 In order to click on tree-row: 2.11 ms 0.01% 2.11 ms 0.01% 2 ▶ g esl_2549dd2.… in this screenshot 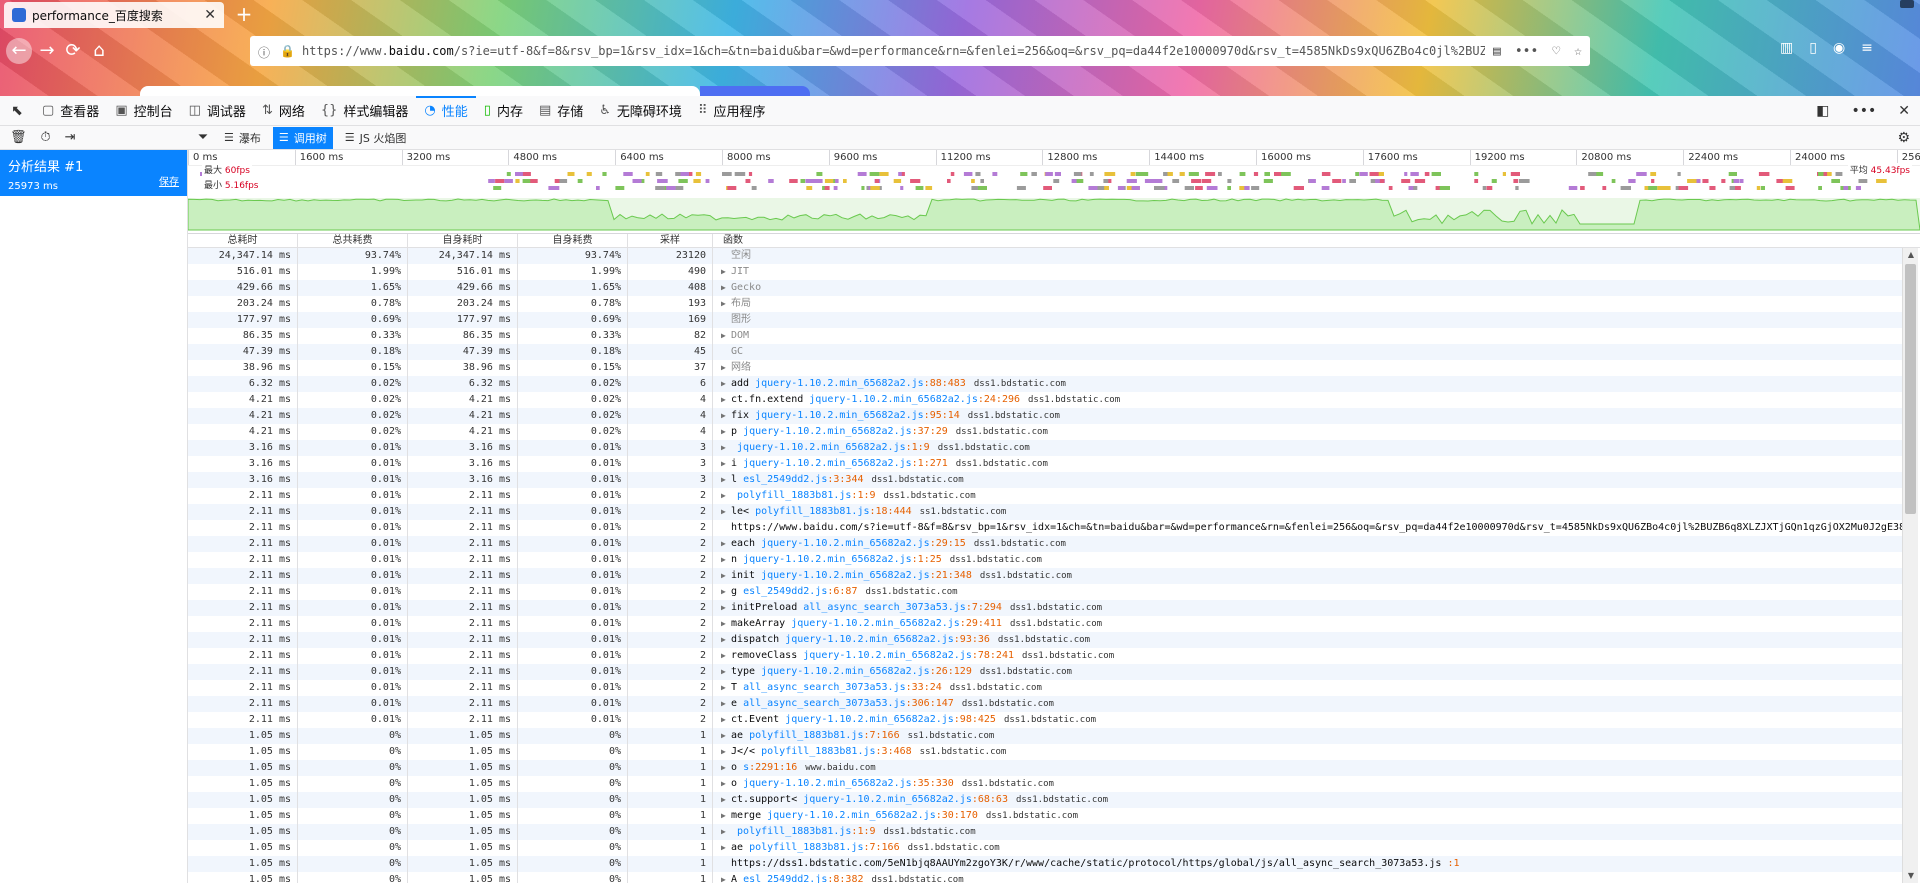, I will do `click(1045, 592)`.